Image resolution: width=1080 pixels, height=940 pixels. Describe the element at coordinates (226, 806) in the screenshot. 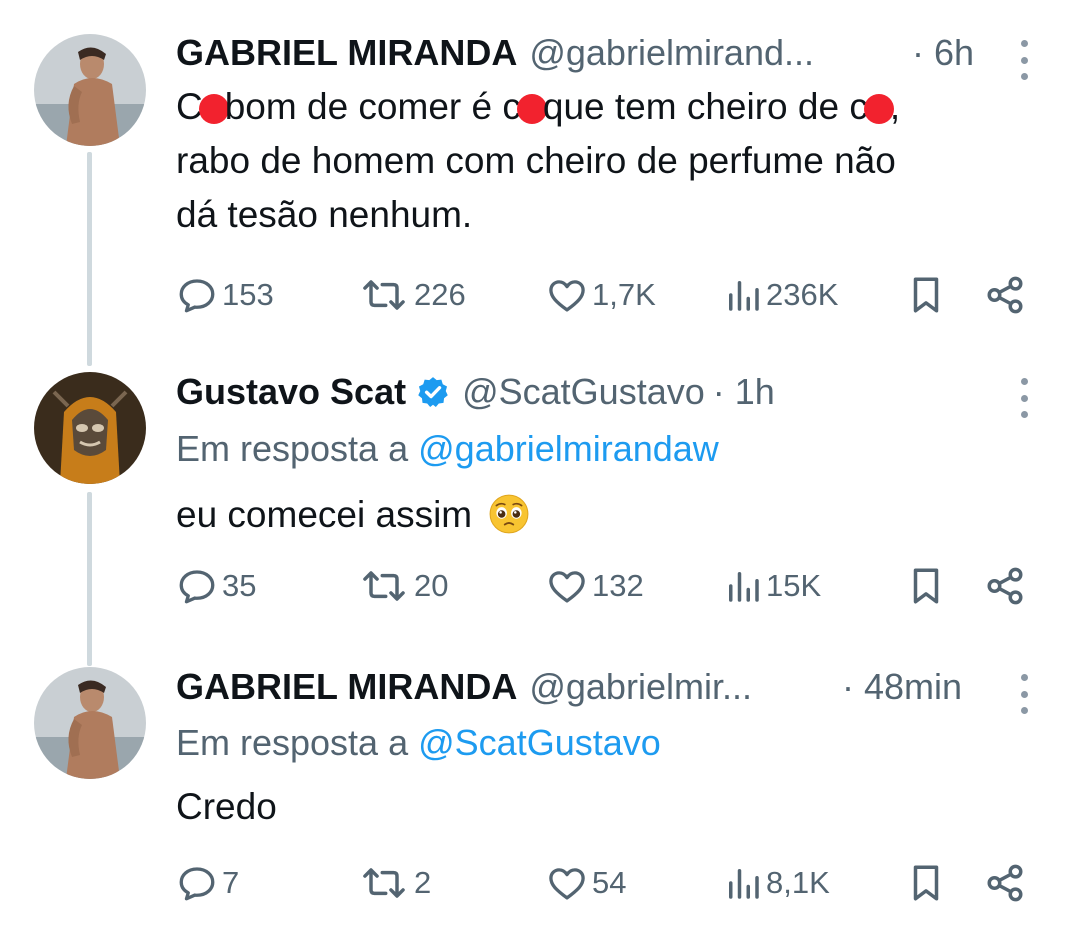

I see `tweet-text: Credo` at that location.